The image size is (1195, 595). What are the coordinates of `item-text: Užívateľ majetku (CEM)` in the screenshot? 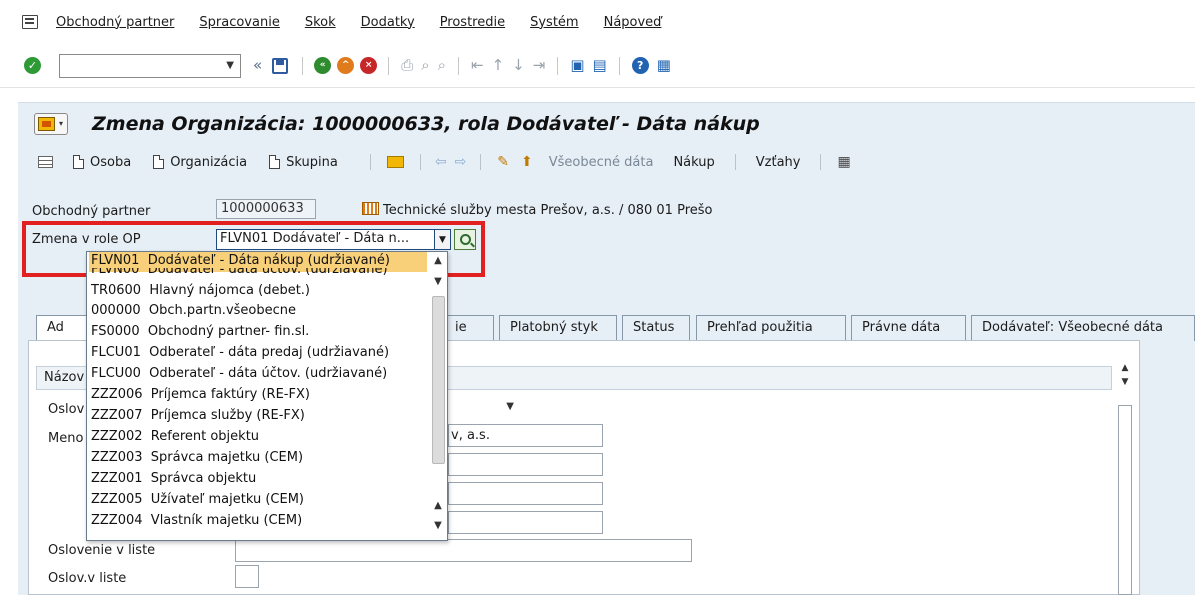 It's located at (227, 499).